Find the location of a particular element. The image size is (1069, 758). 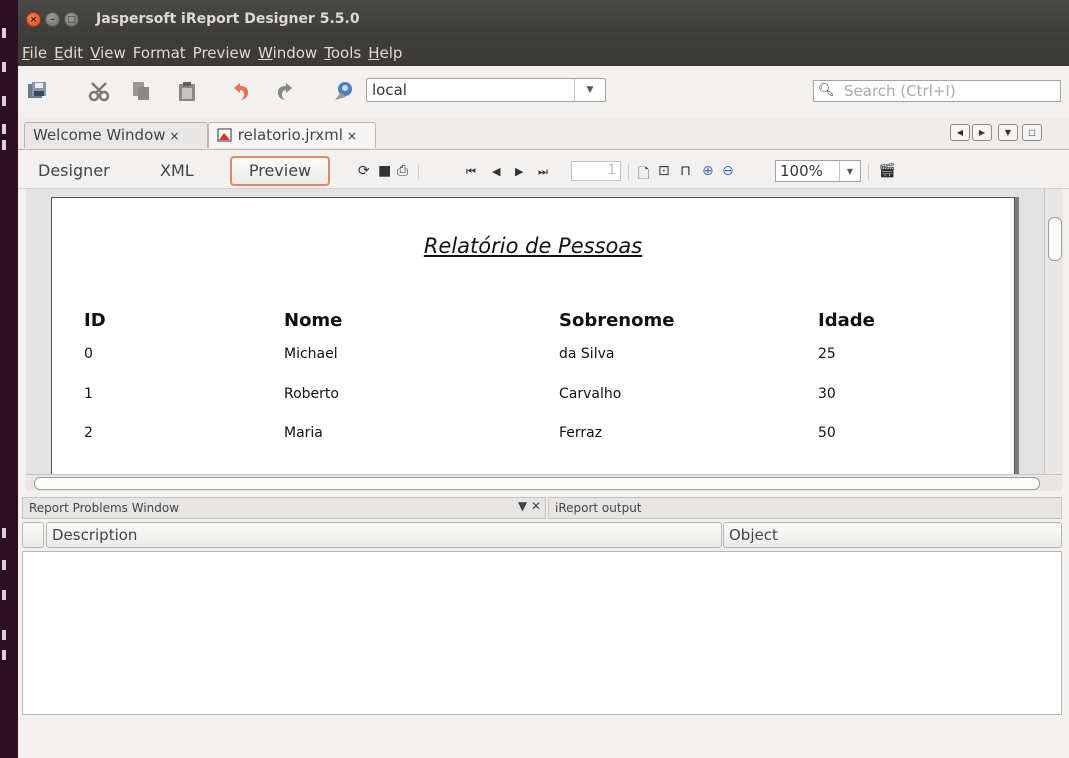

cell-idade: 30 is located at coordinates (827, 394).